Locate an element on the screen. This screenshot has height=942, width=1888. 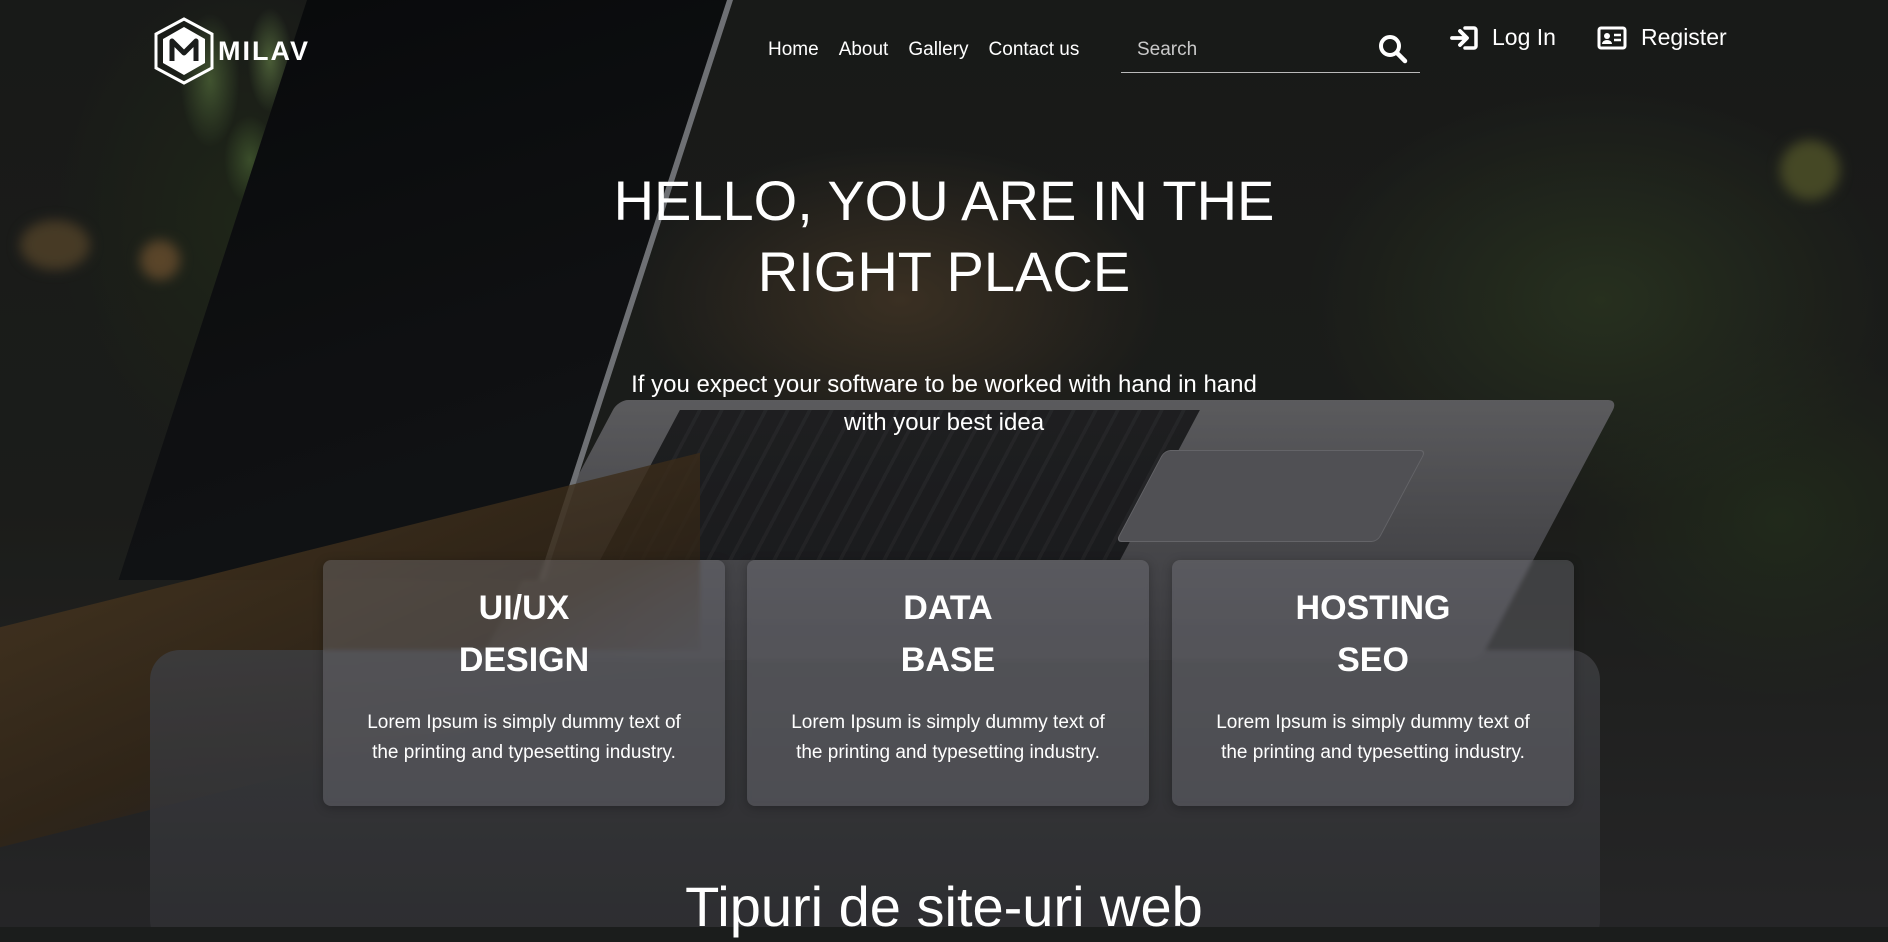
hero-title-line1: HELLO, YOU ARE IN THE is located at coordinates (944, 200).